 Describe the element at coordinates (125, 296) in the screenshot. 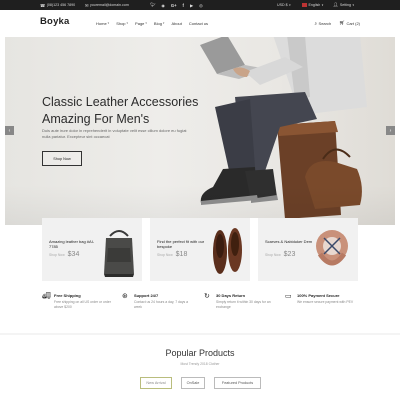

I see `lifebuoy-icon: ⊛` at that location.